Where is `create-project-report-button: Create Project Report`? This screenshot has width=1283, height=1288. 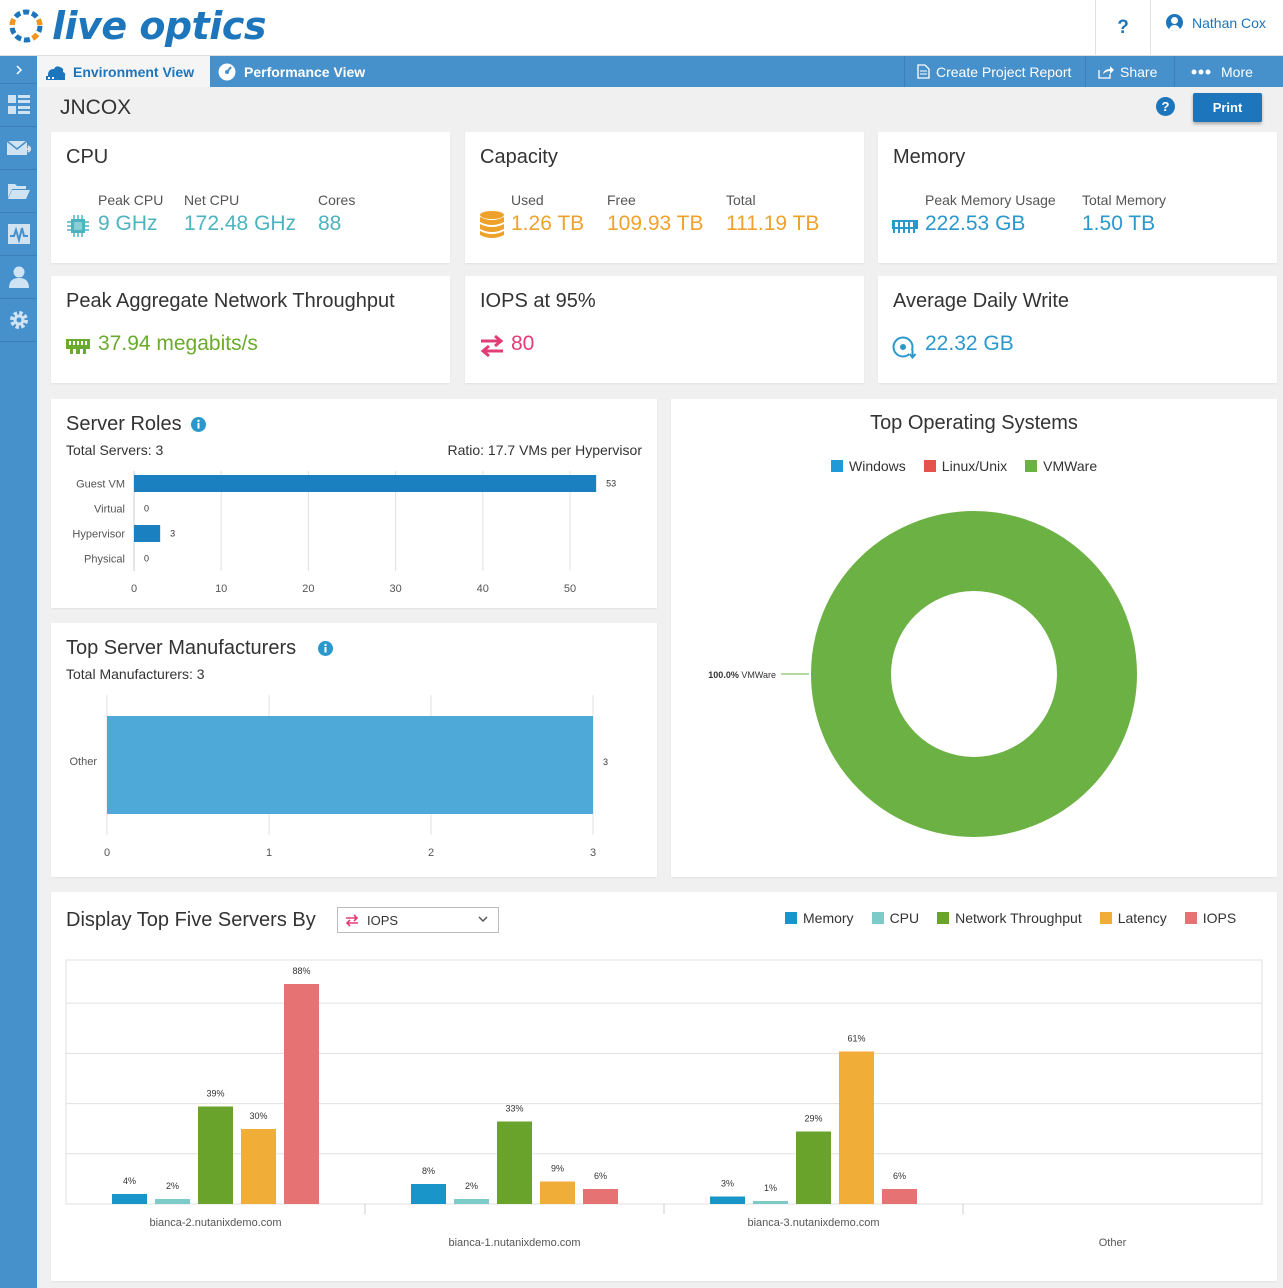
create-project-report-button: Create Project Report is located at coordinates (994, 71).